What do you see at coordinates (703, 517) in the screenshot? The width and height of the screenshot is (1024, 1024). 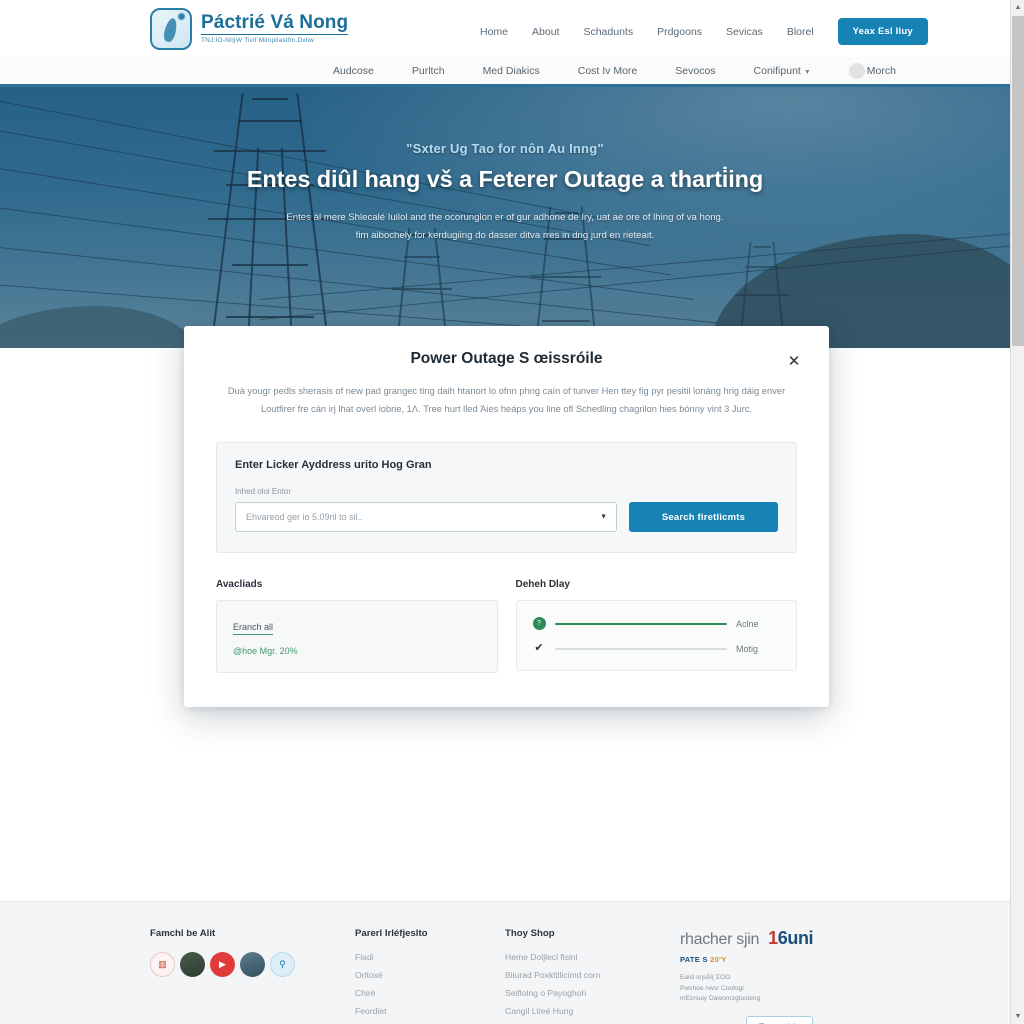 I see `search-button: Search firetlicmts` at bounding box center [703, 517].